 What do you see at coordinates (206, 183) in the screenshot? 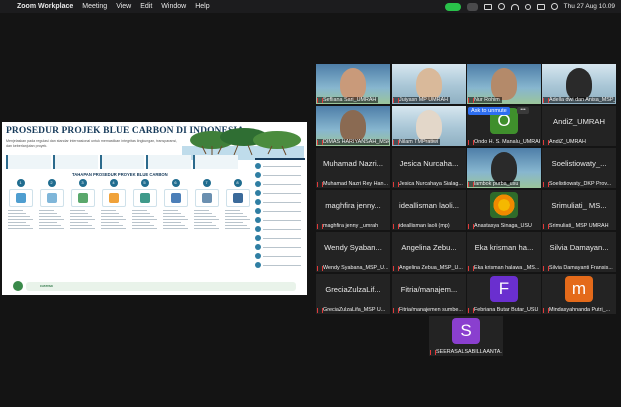
I see `step-number: 7` at bounding box center [206, 183].